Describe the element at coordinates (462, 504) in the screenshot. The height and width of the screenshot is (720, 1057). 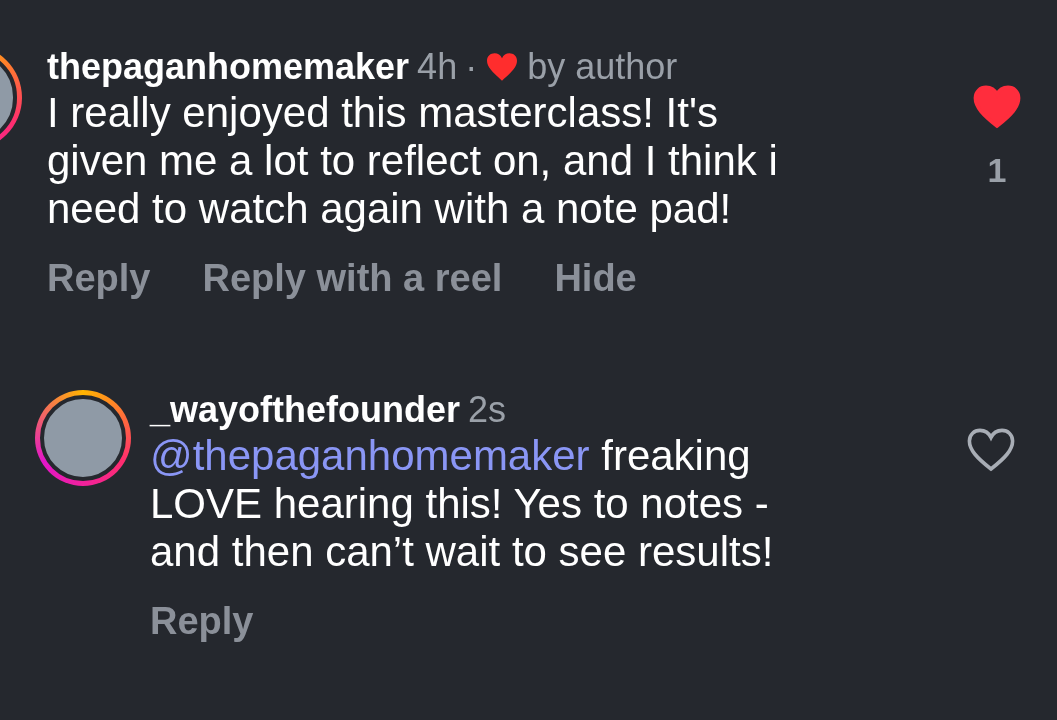
I see `comment-text: @thepaganhomemaker freaking LOVE hearing this! Yes to notes - and then can’t wait to see results!` at that location.